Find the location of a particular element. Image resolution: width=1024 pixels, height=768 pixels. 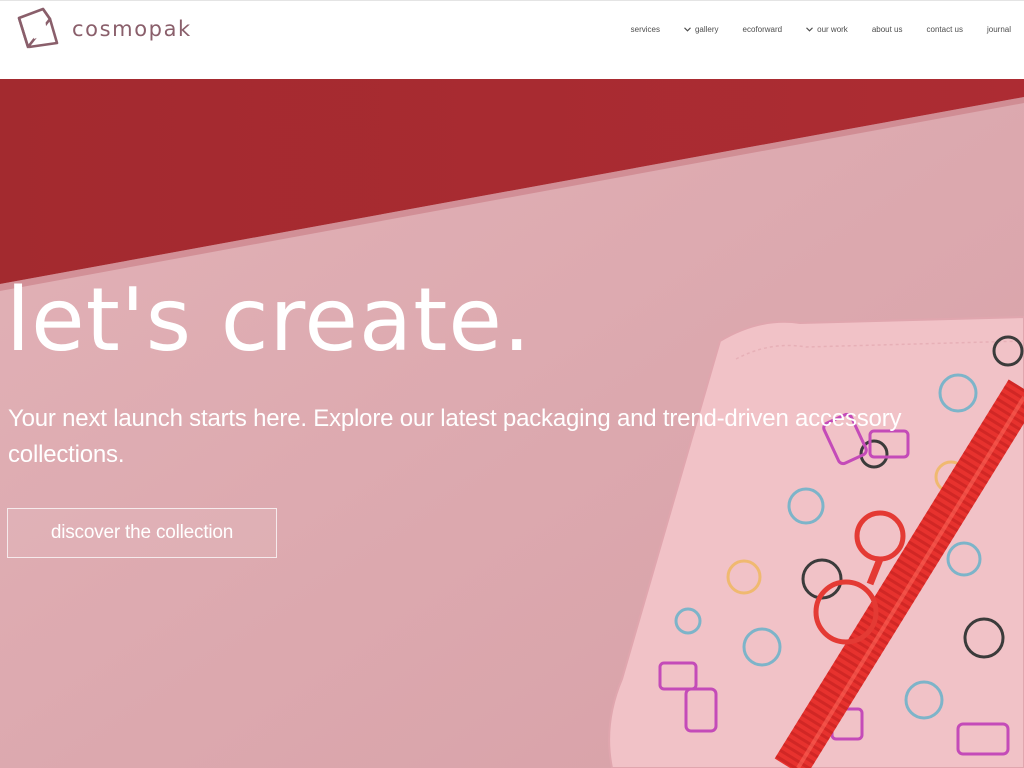

nav-item-services: services is located at coordinates (645, 29).